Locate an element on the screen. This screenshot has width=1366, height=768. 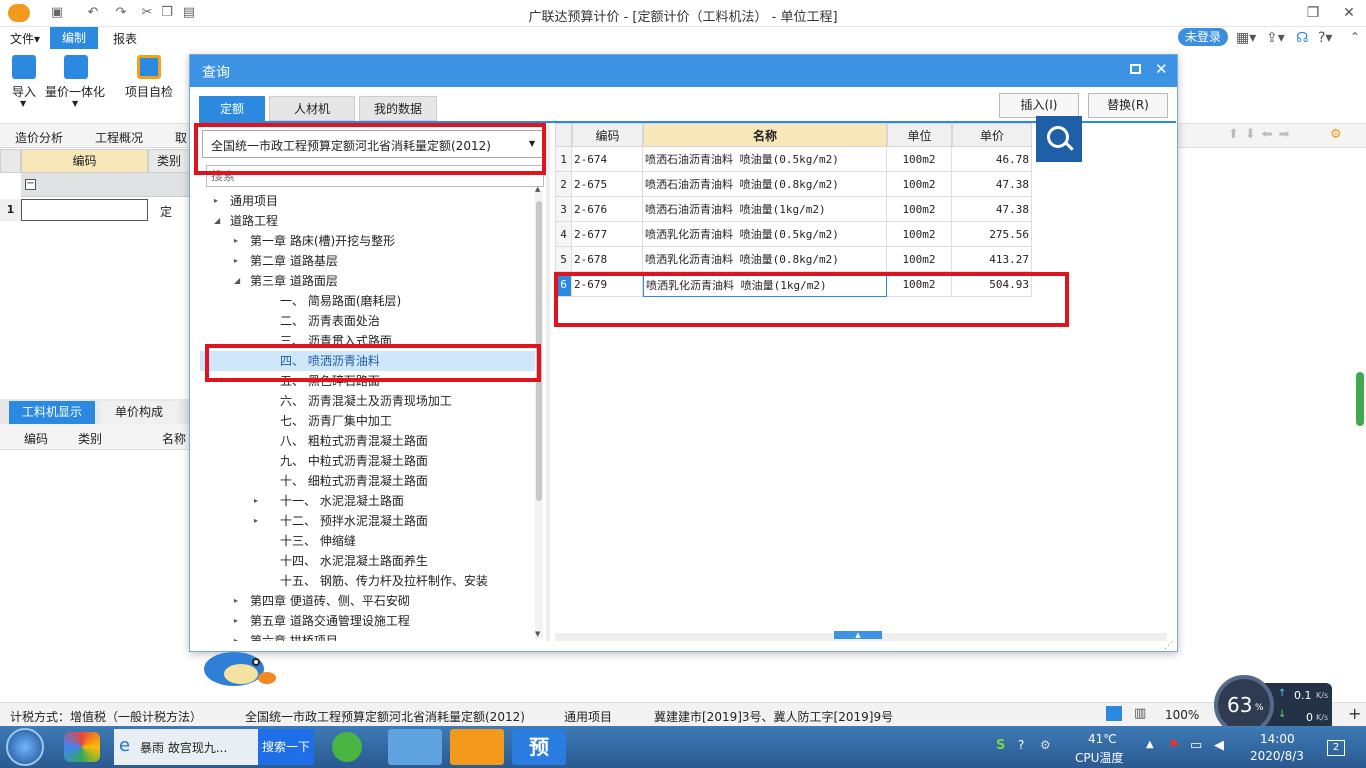
split-view-icon: ▥ is located at coordinates (1140, 713).